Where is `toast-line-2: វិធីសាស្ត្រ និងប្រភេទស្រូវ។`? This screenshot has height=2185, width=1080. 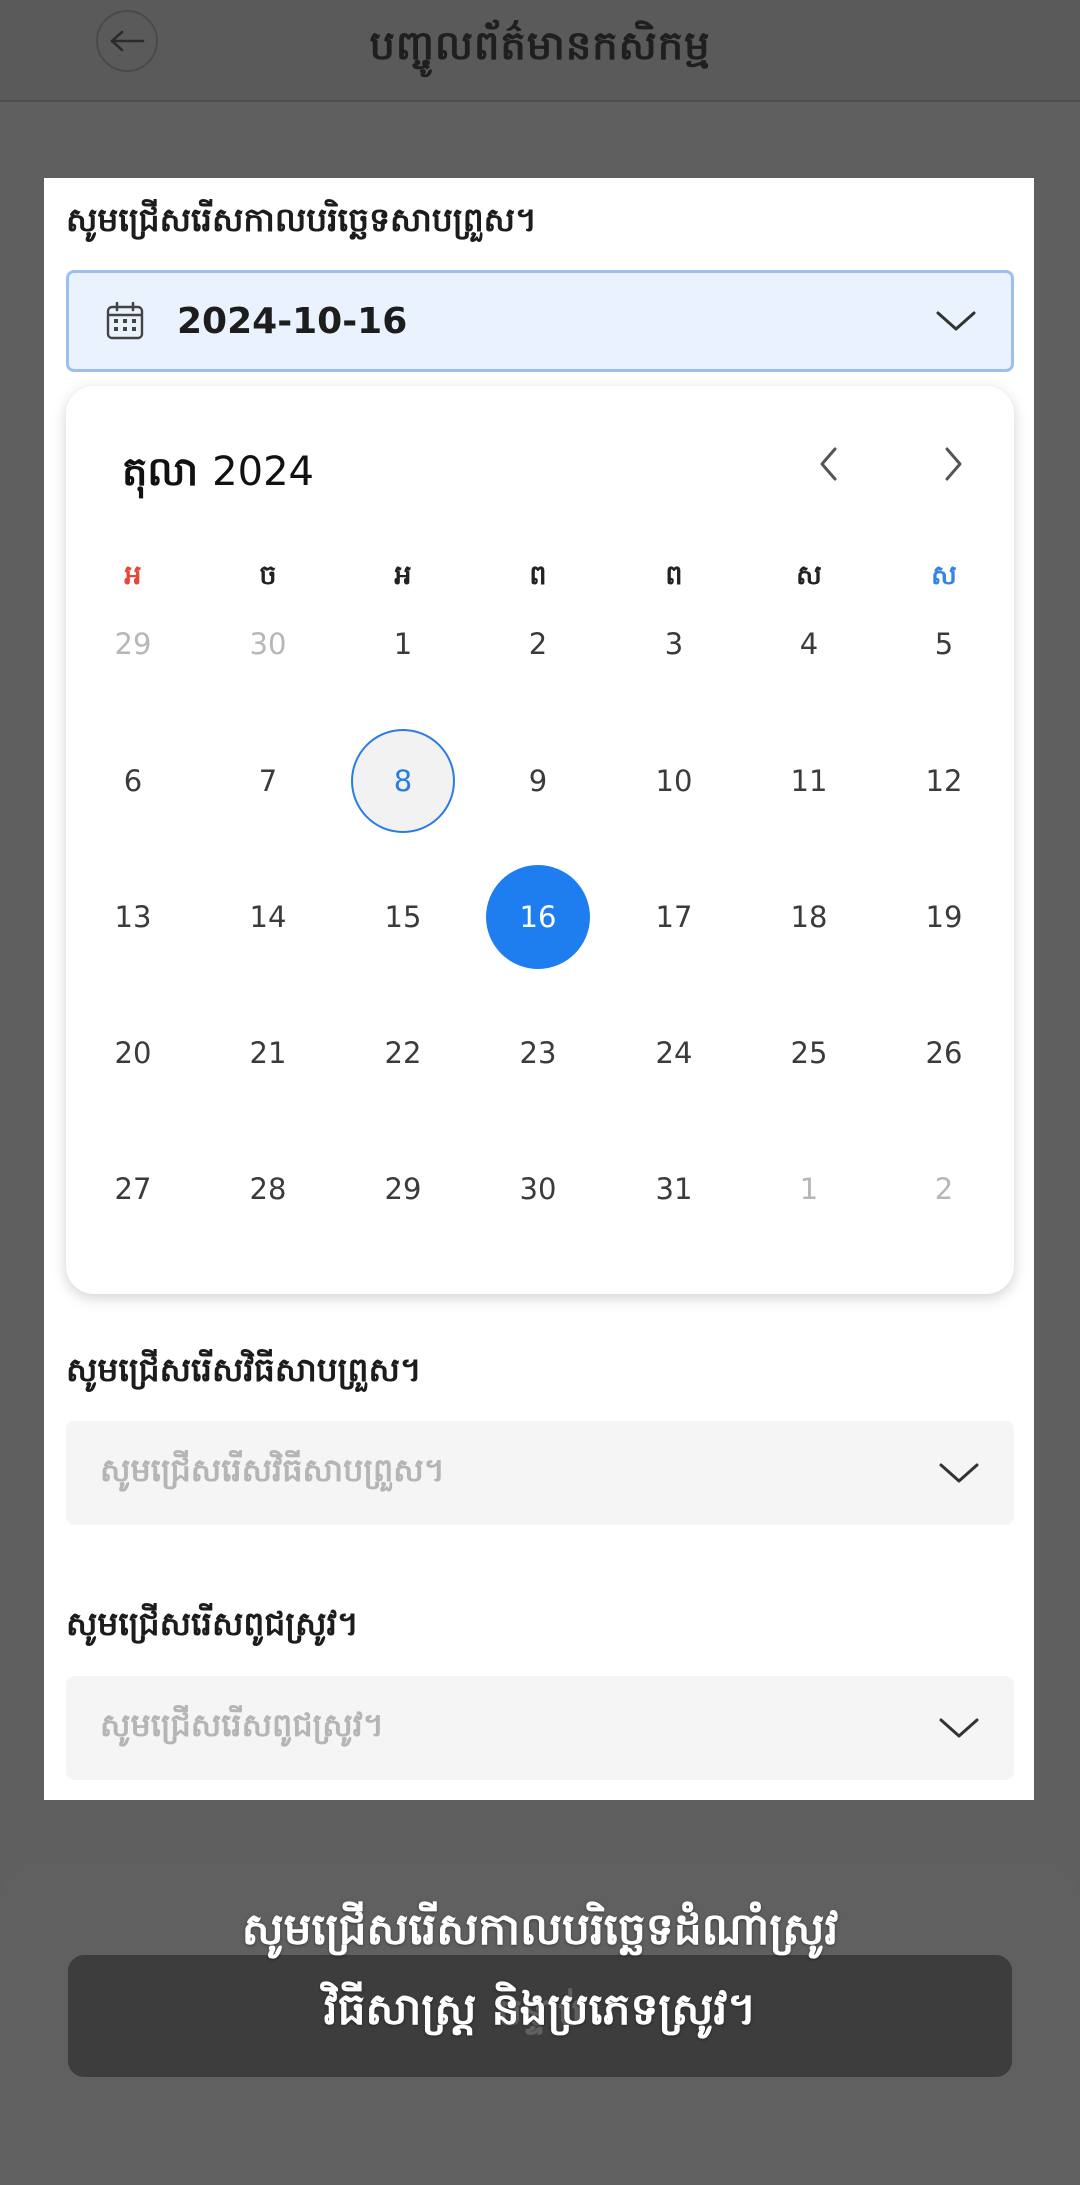
toast-line-2: វិធីសាស្ត្រ និងប្រភេទស្រូវ។ is located at coordinates (540, 2009).